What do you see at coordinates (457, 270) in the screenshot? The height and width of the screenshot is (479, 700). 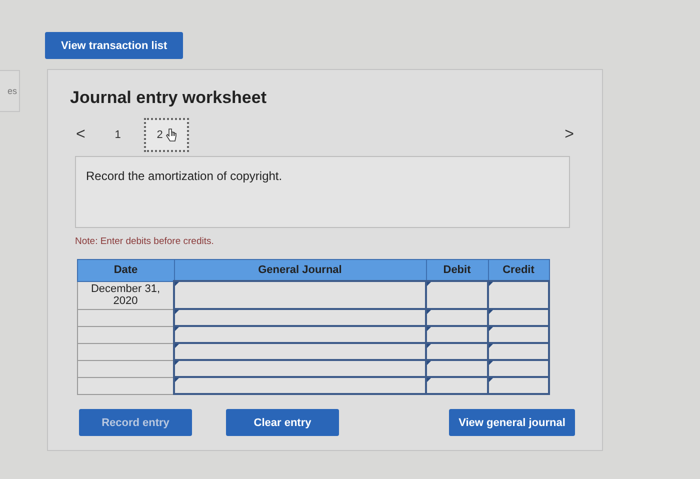 I see `column-header: Debit` at bounding box center [457, 270].